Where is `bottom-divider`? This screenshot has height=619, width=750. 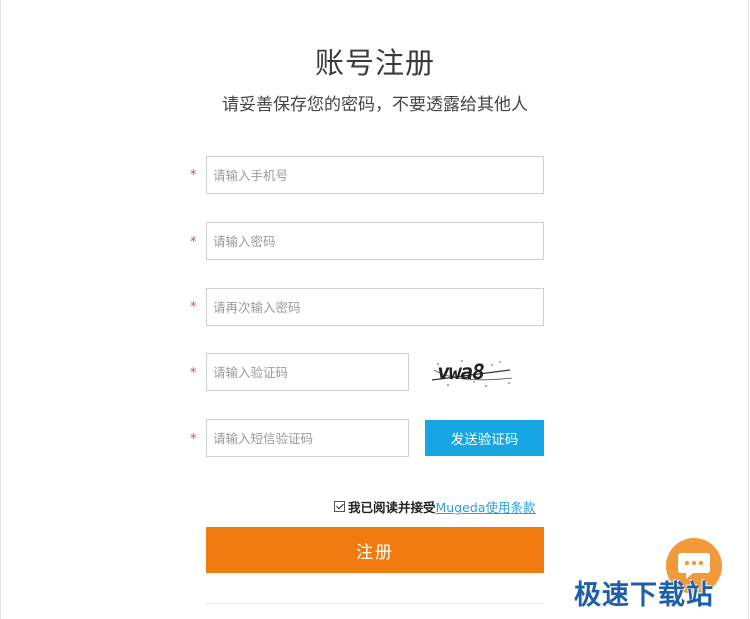
bottom-divider is located at coordinates (375, 603).